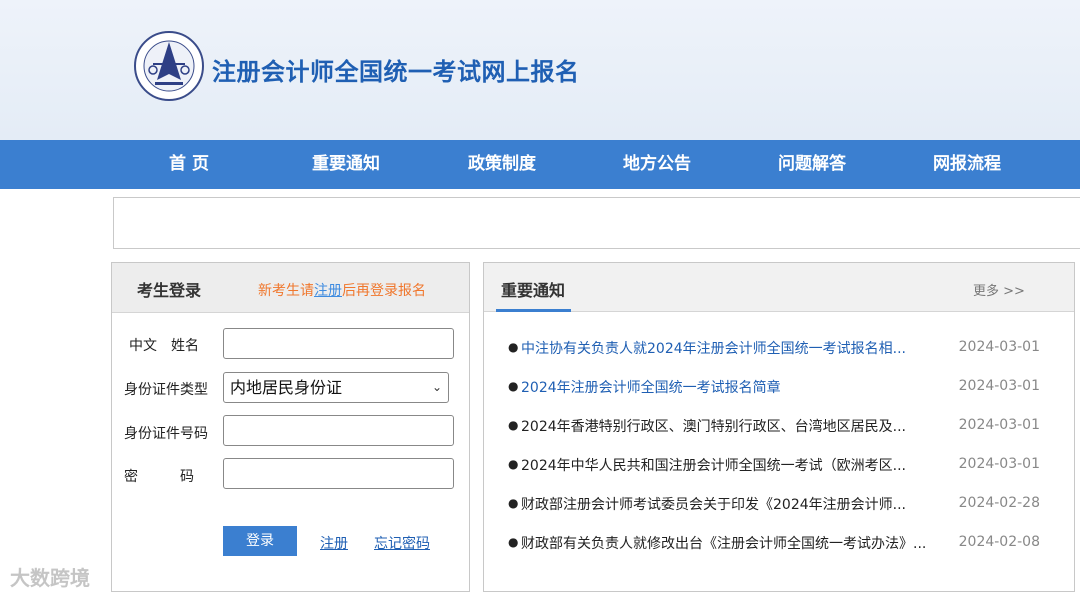  I want to click on password-input, so click(338, 473).